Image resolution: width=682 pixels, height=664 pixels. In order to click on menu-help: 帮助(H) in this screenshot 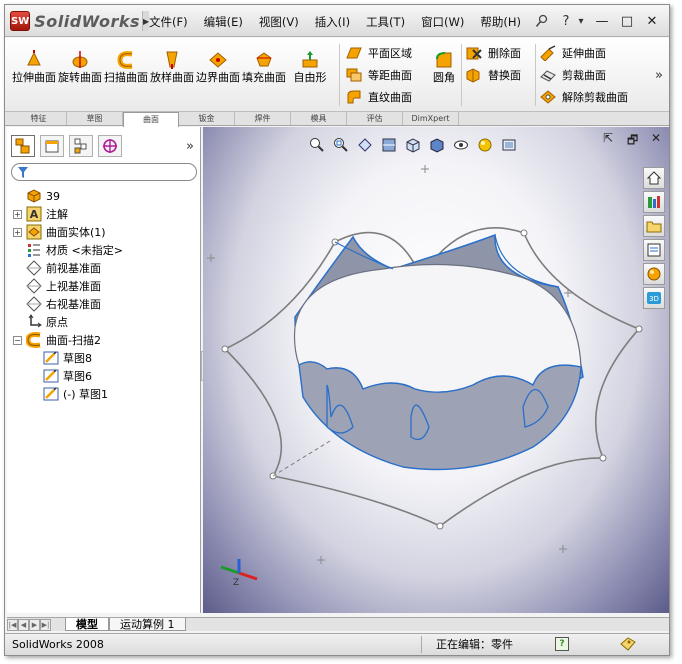, I will do `click(500, 22)`.